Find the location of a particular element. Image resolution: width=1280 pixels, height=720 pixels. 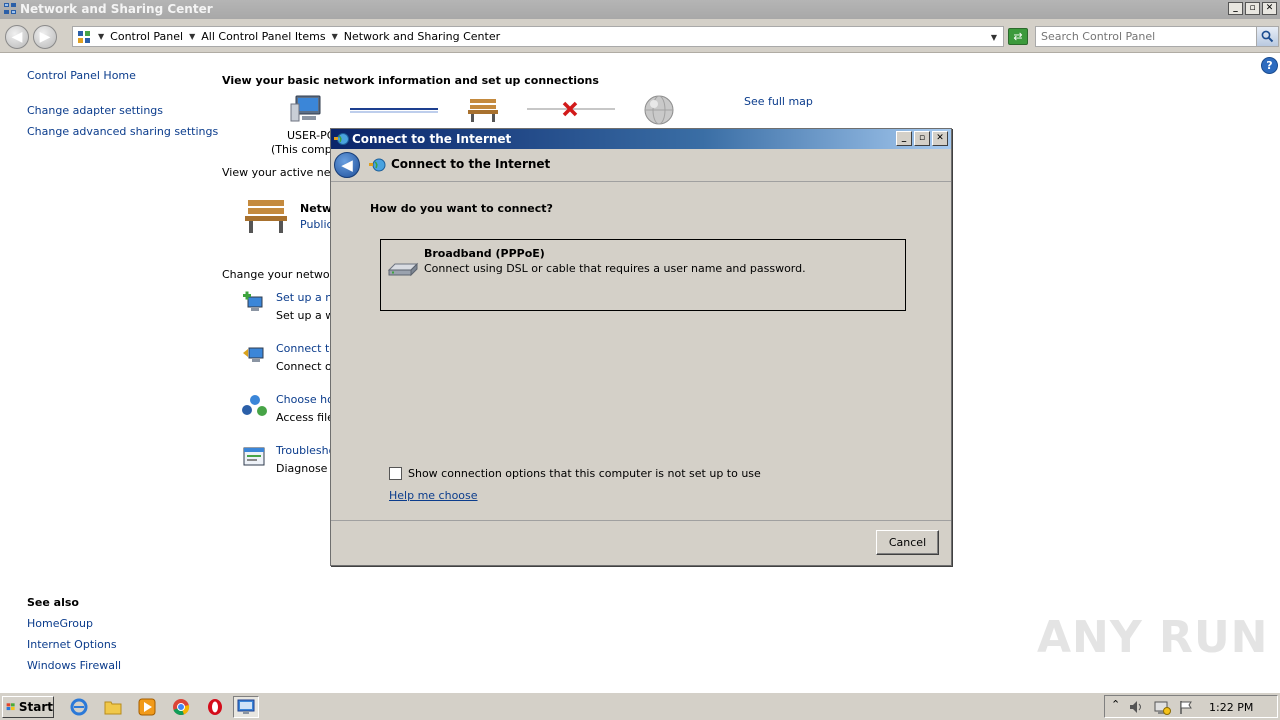

control-panel-home-link: Control Panel Home is located at coordinates (81, 75).